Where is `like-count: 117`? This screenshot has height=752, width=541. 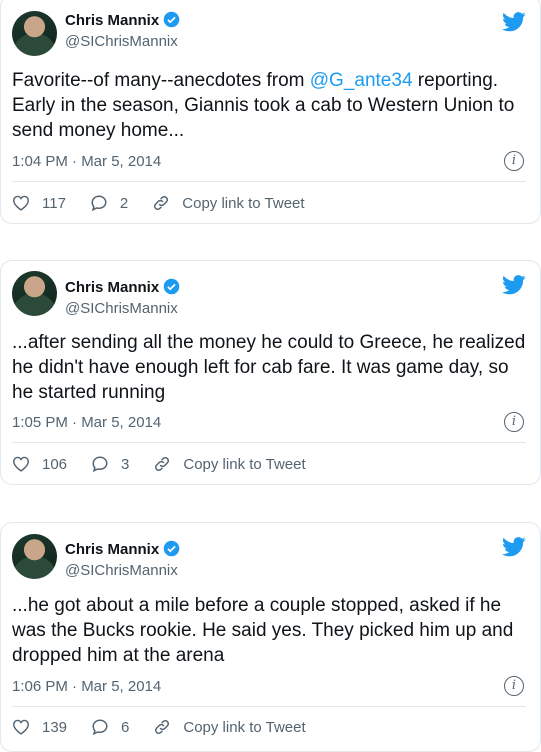 like-count: 117 is located at coordinates (54, 203).